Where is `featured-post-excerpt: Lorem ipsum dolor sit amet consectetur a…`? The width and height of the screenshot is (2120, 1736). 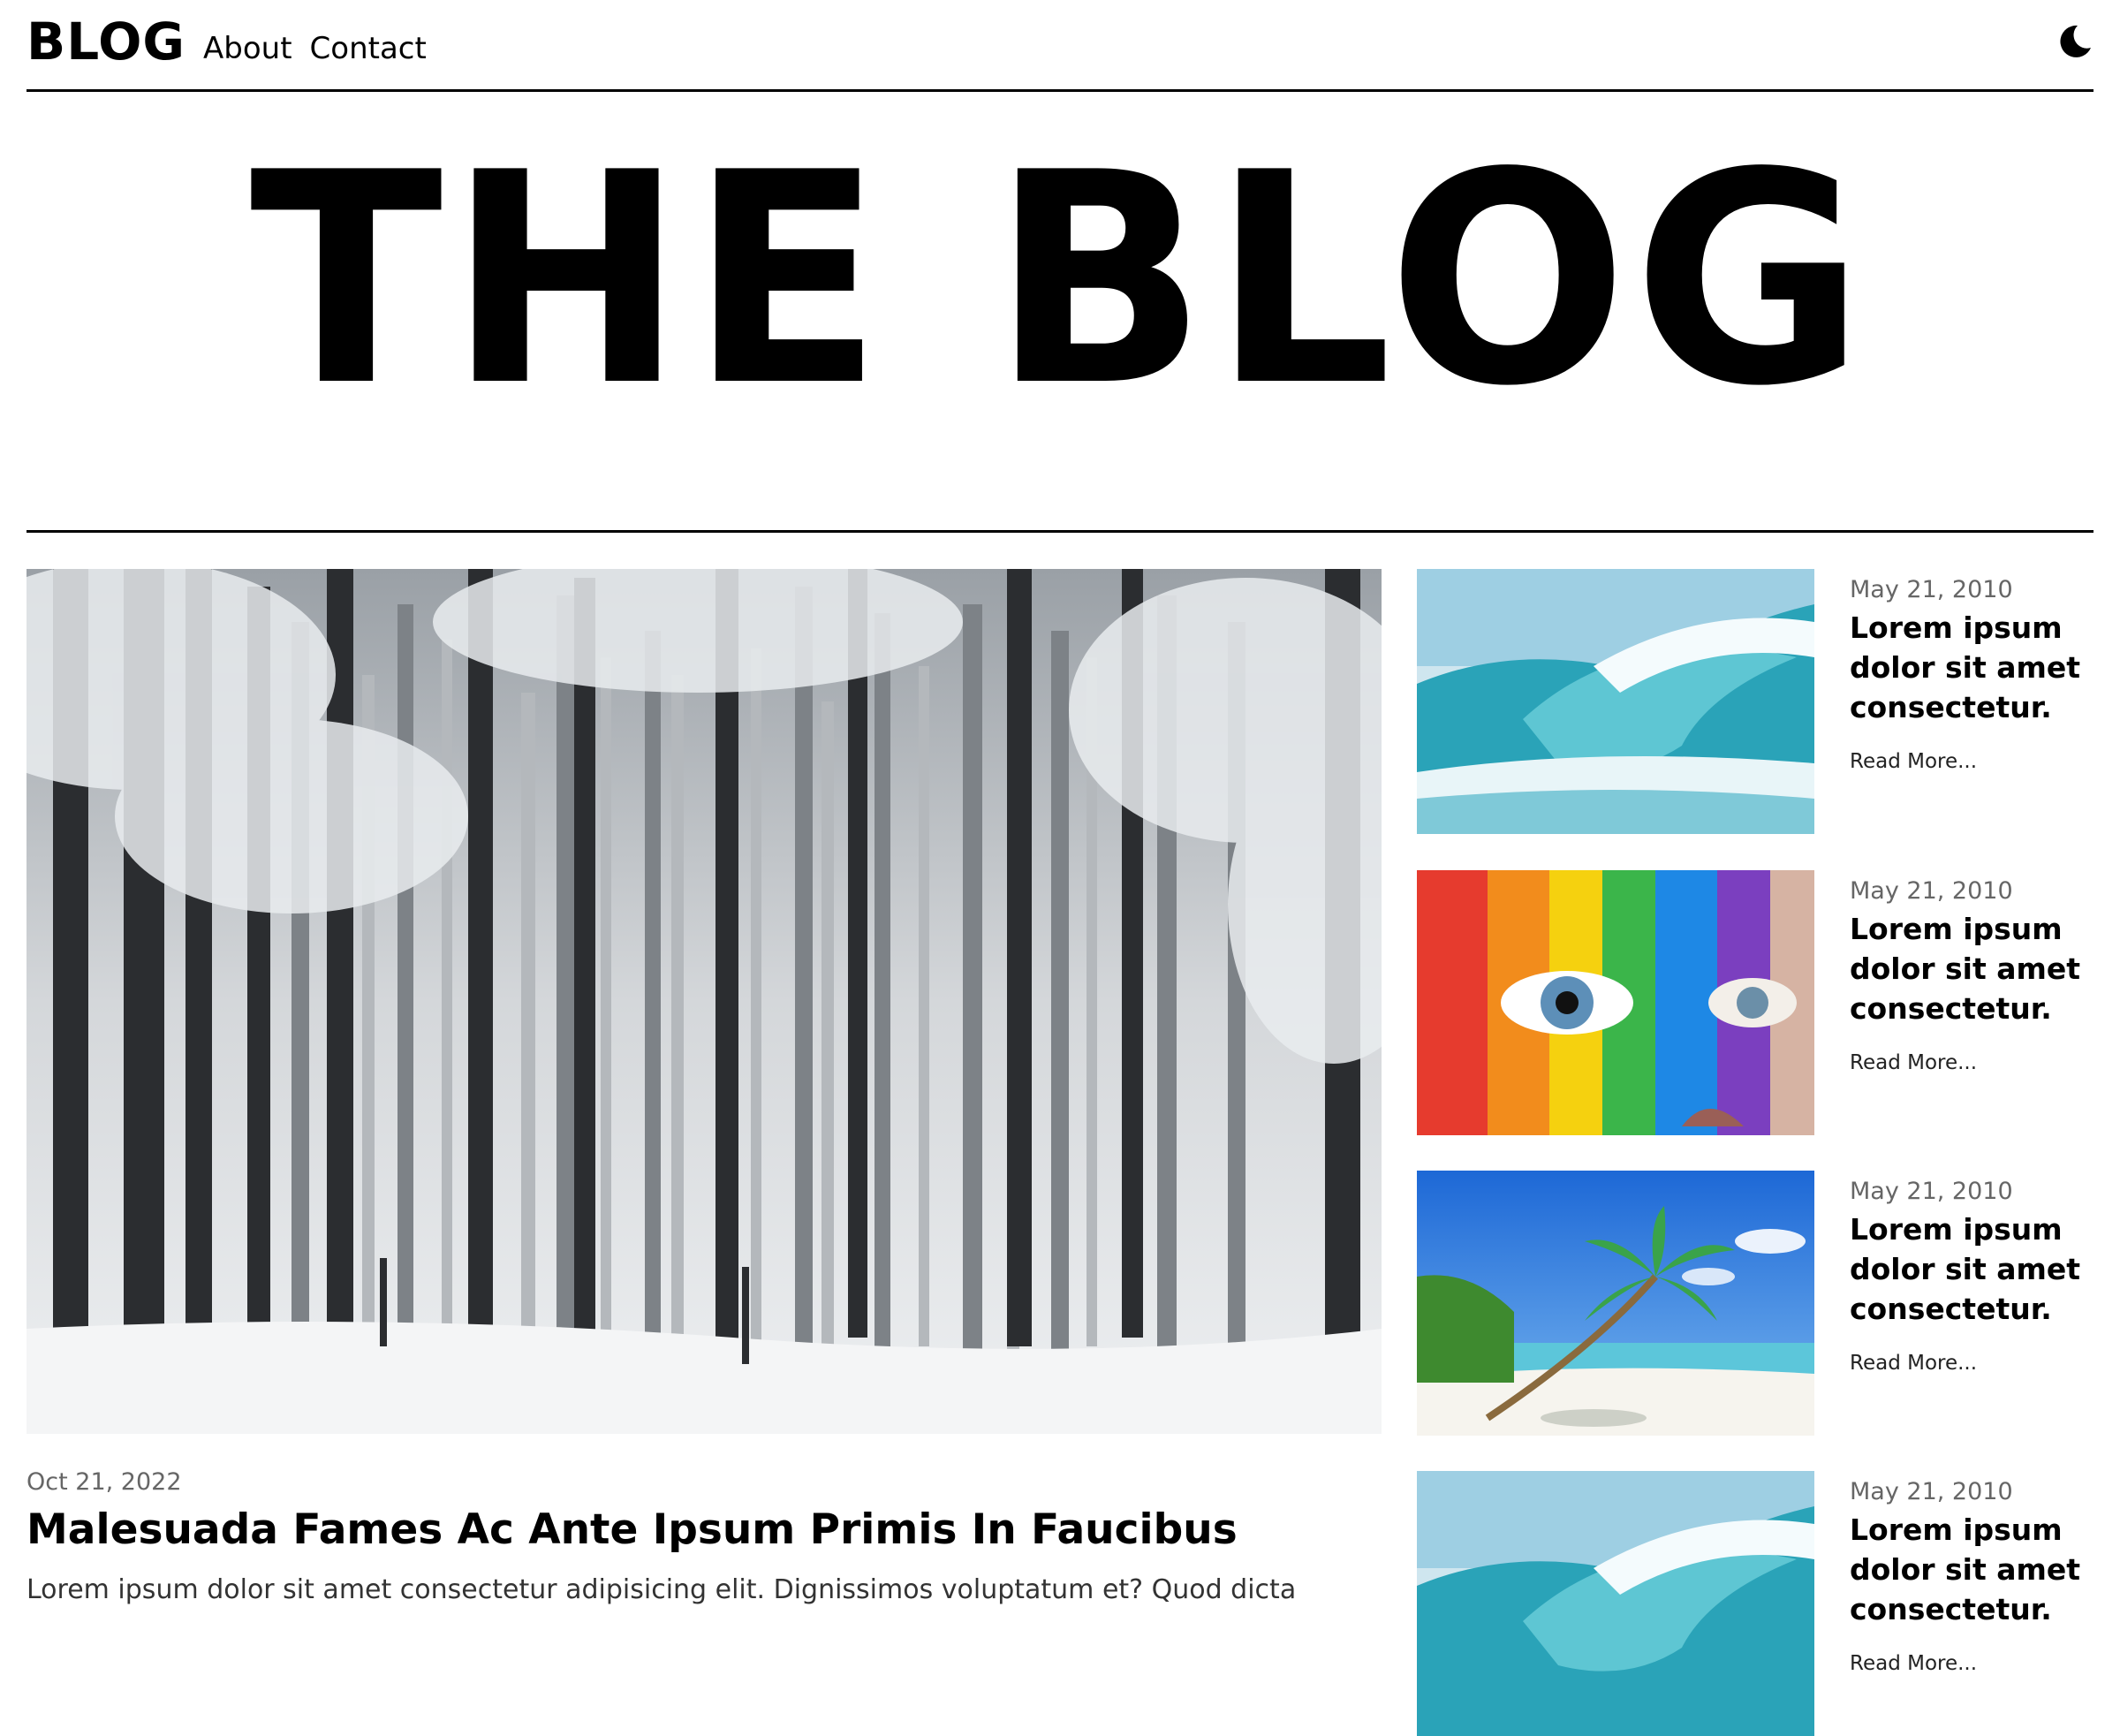
featured-post-excerpt: Lorem ipsum dolor sit amet consectetur a… is located at coordinates (661, 1589).